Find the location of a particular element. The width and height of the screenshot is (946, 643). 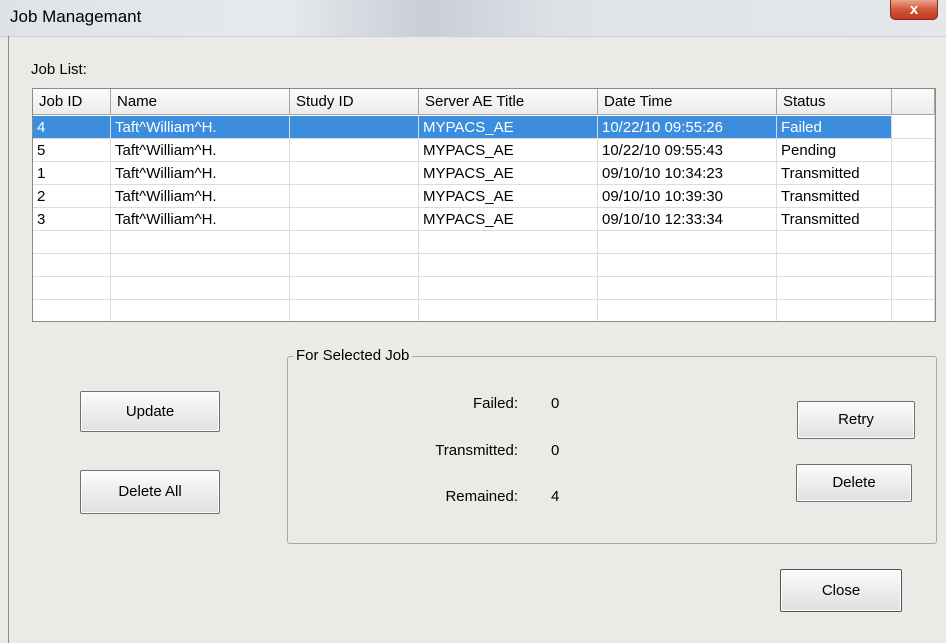

close-button: Close is located at coordinates (841, 590).